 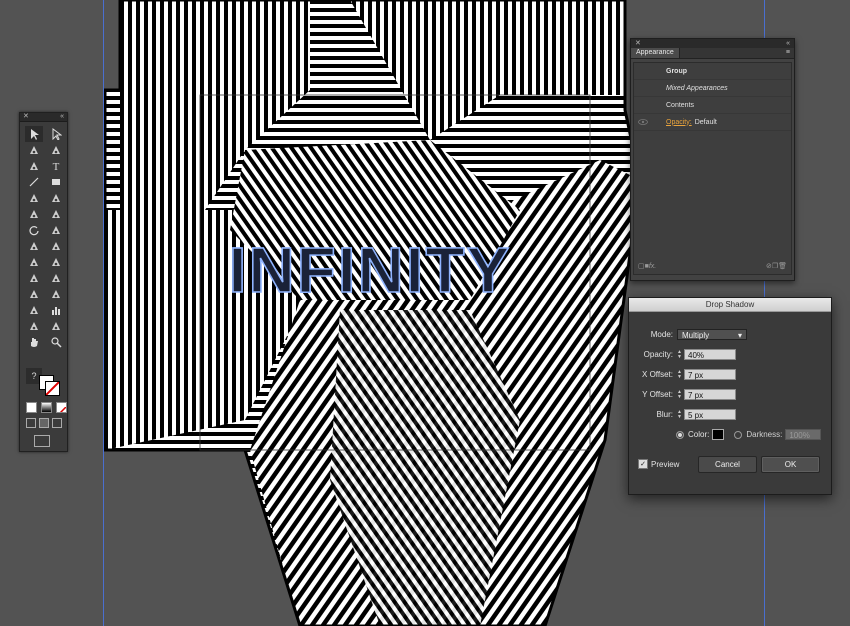 I want to click on selection-tool-icon, so click(x=34, y=134).